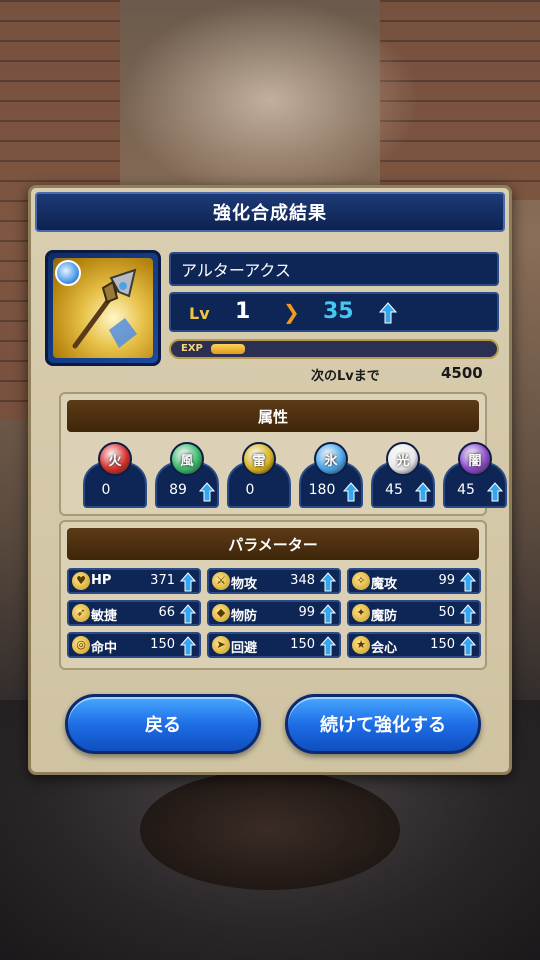 The image size is (540, 960). What do you see at coordinates (302, 580) in the screenshot?
I see `parameter-value: 348` at bounding box center [302, 580].